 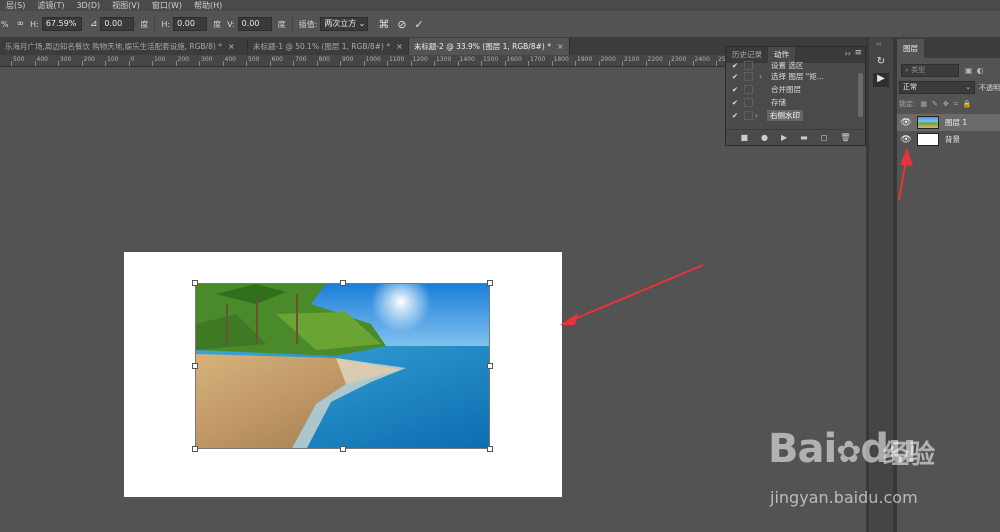 What do you see at coordinates (937, 87) in the screenshot?
I see `blend-mode-select: 正常 ⌄` at bounding box center [937, 87].